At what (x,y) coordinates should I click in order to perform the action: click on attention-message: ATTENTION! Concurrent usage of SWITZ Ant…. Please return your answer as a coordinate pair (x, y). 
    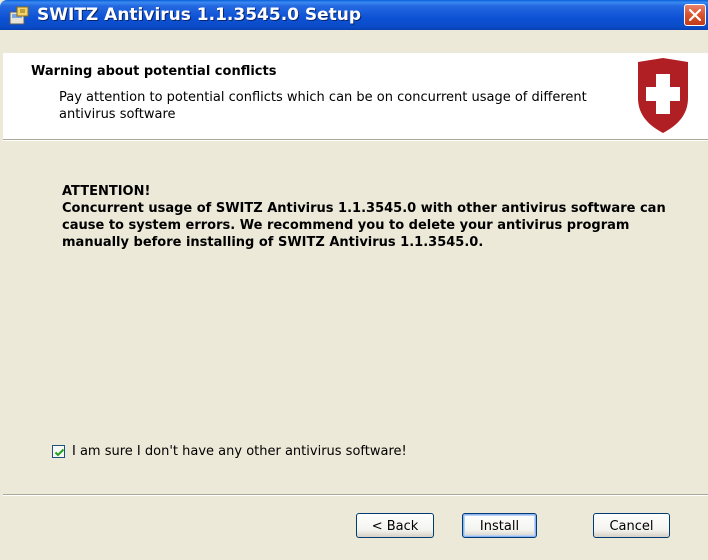
    Looking at the image, I should click on (377, 217).